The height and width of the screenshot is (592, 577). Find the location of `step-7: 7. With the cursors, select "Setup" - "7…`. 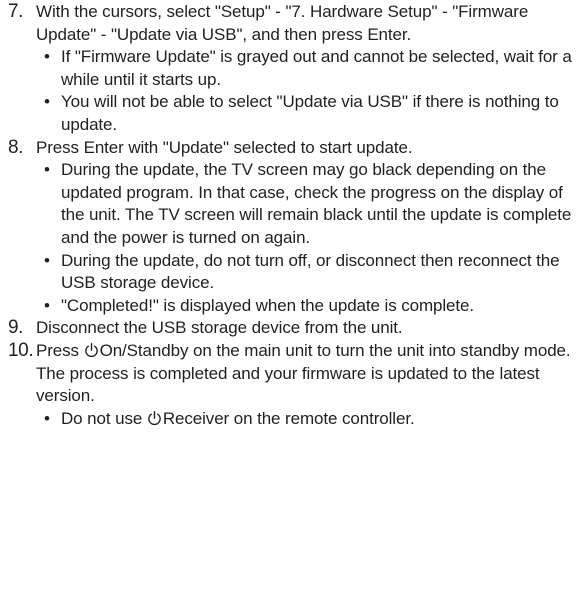

step-7: 7. With the cursors, select "Setup" - "7… is located at coordinates (290, 23).